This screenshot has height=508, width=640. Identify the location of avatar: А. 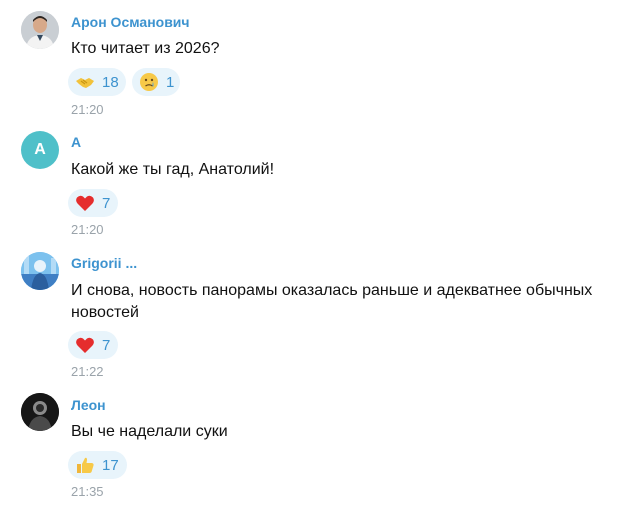
(40, 150).